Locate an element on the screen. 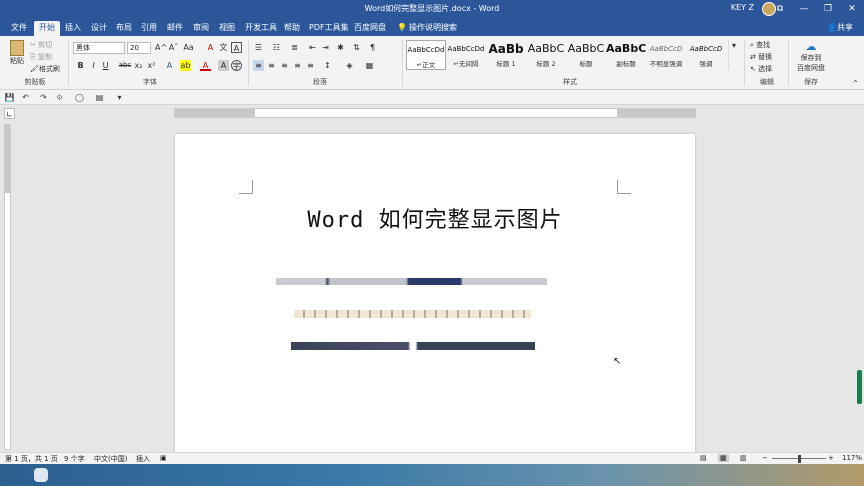  close-button: ✕ is located at coordinates (852, 9).